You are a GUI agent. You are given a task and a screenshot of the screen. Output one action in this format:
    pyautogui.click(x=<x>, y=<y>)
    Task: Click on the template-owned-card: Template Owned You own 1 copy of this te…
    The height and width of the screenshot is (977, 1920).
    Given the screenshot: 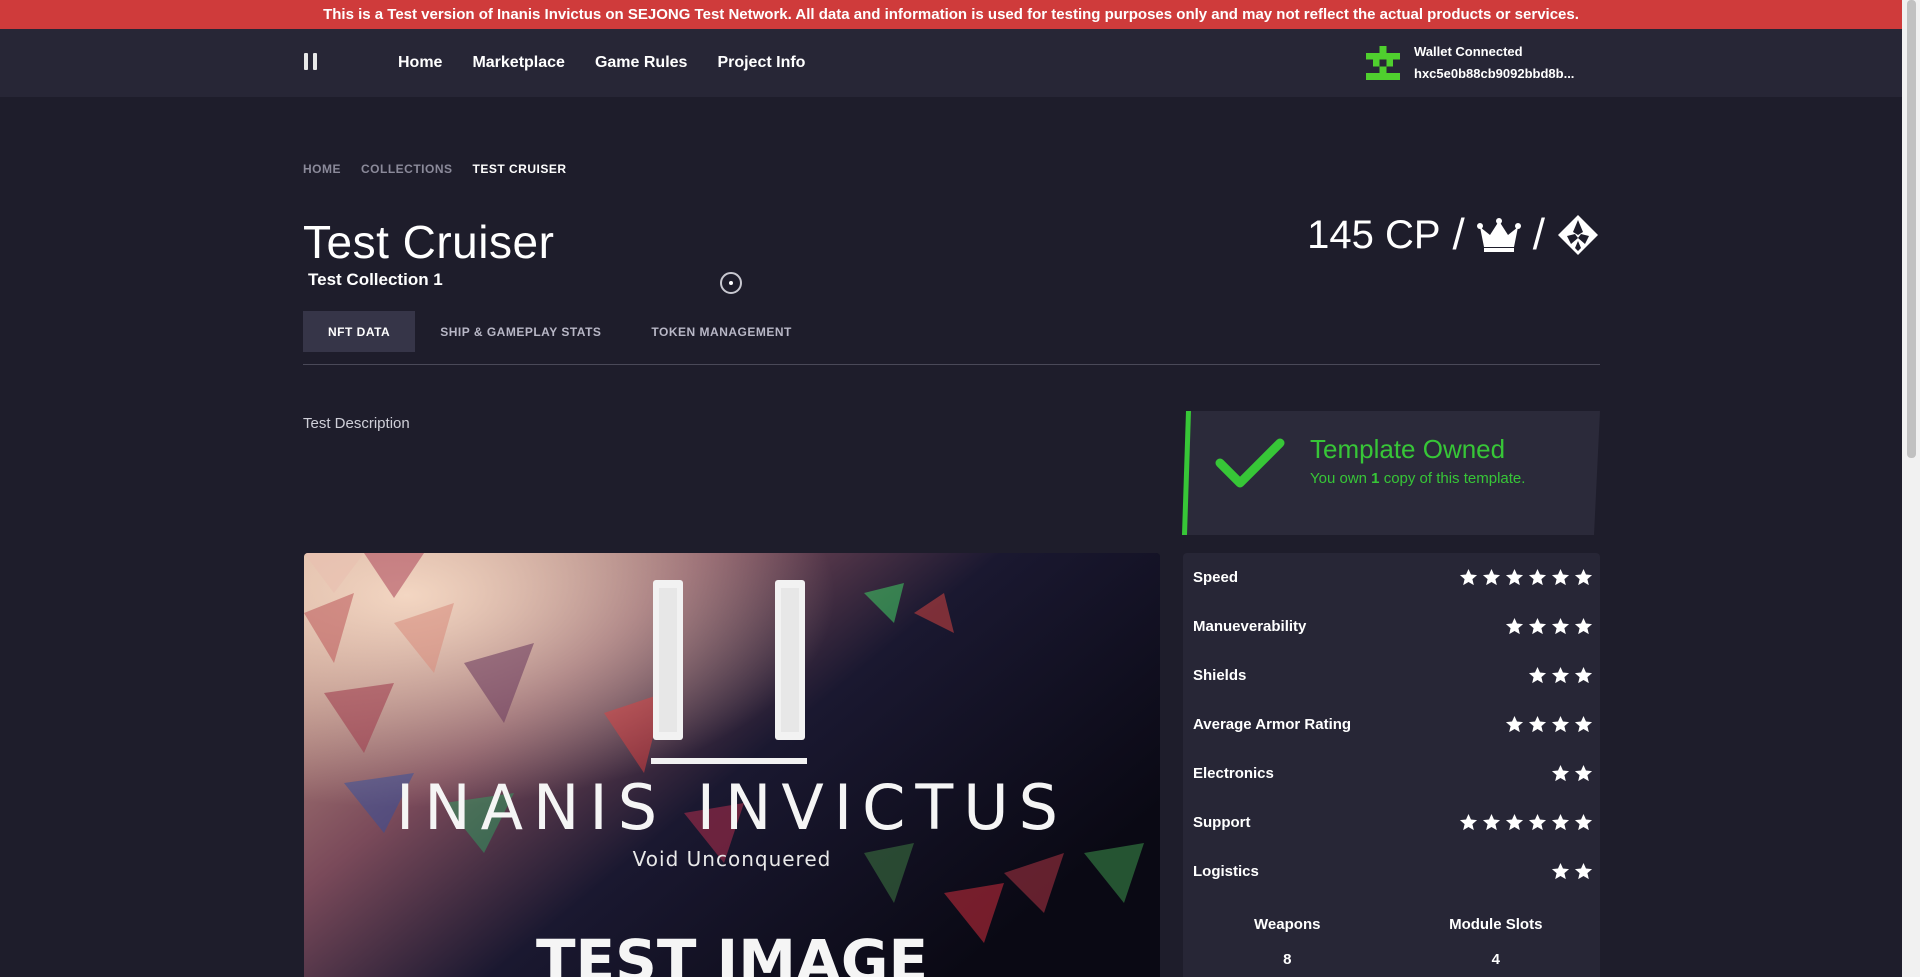 What is the action you would take?
    pyautogui.click(x=1391, y=473)
    